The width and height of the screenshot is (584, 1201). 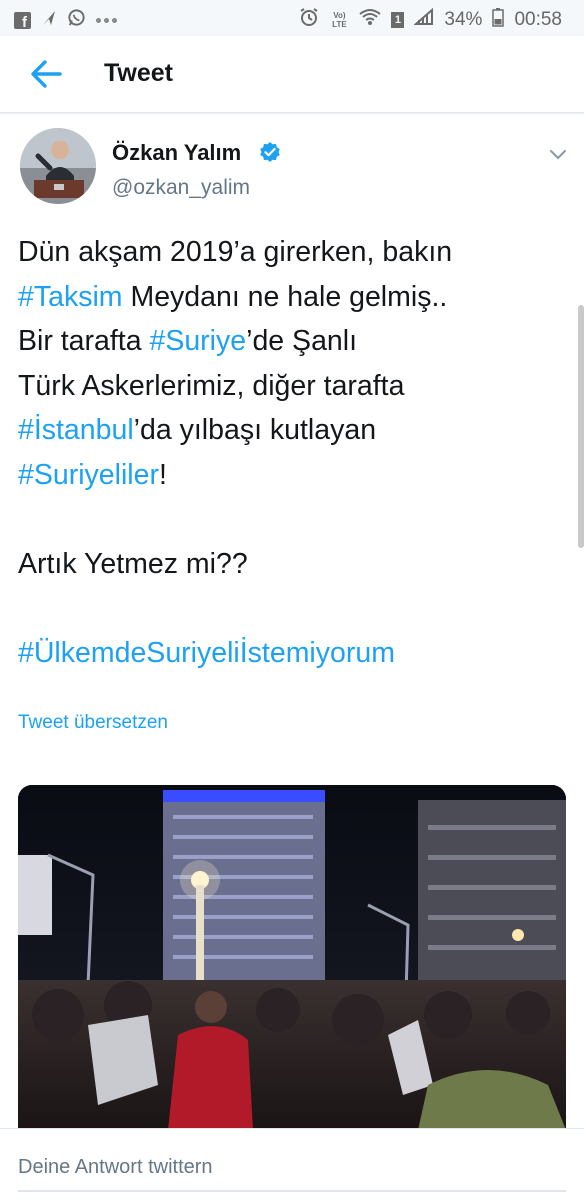 I want to click on tweet-line: #ÜlkemdeSuriyeliİstemiyorum, so click(x=298, y=653).